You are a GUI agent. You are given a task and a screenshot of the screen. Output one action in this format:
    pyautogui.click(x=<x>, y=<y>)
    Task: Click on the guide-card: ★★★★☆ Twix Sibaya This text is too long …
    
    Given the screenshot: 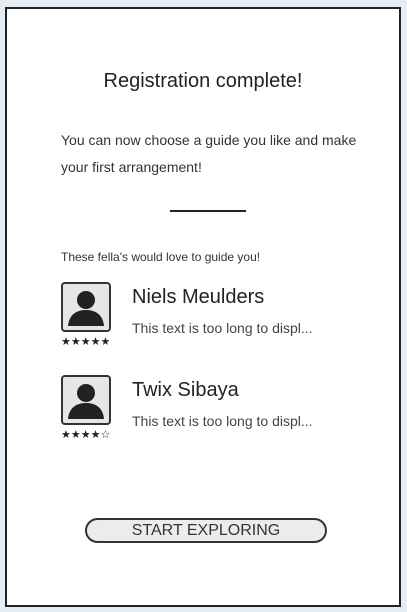 What is the action you would take?
    pyautogui.click(x=211, y=415)
    